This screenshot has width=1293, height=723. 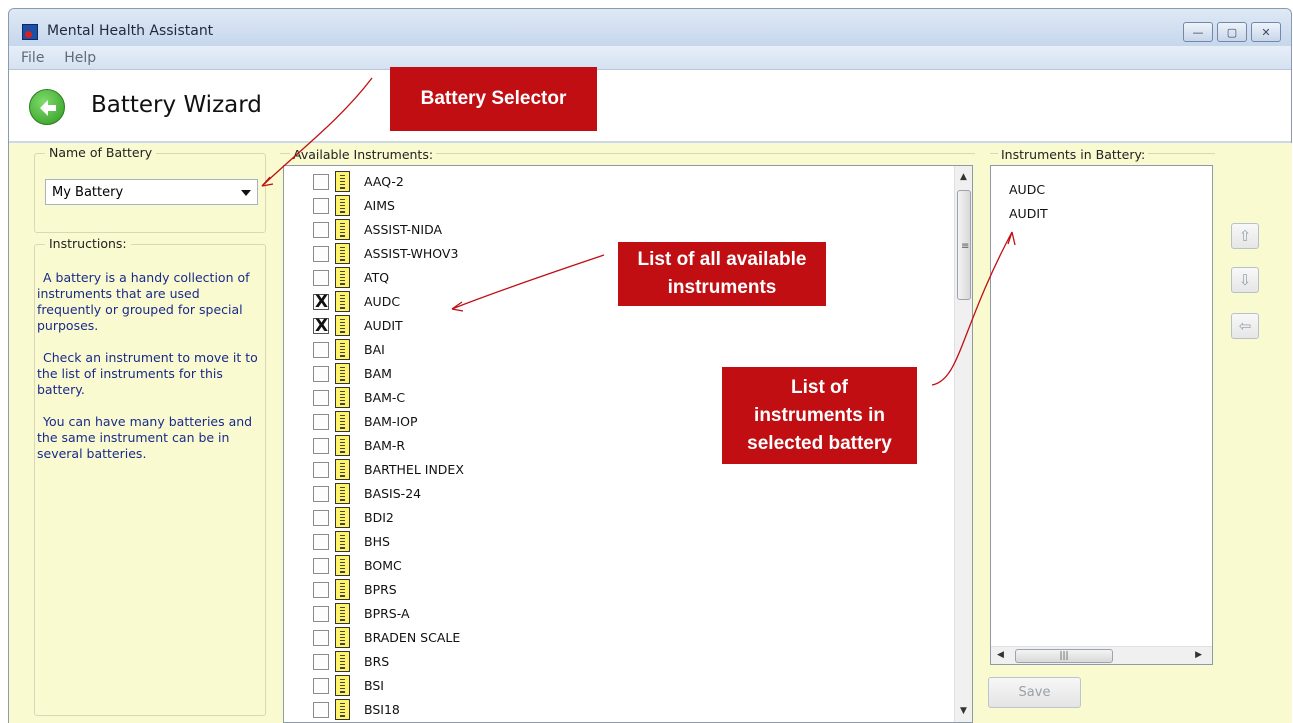 What do you see at coordinates (963, 177) in the screenshot?
I see `scroll-up-icon: ▲` at bounding box center [963, 177].